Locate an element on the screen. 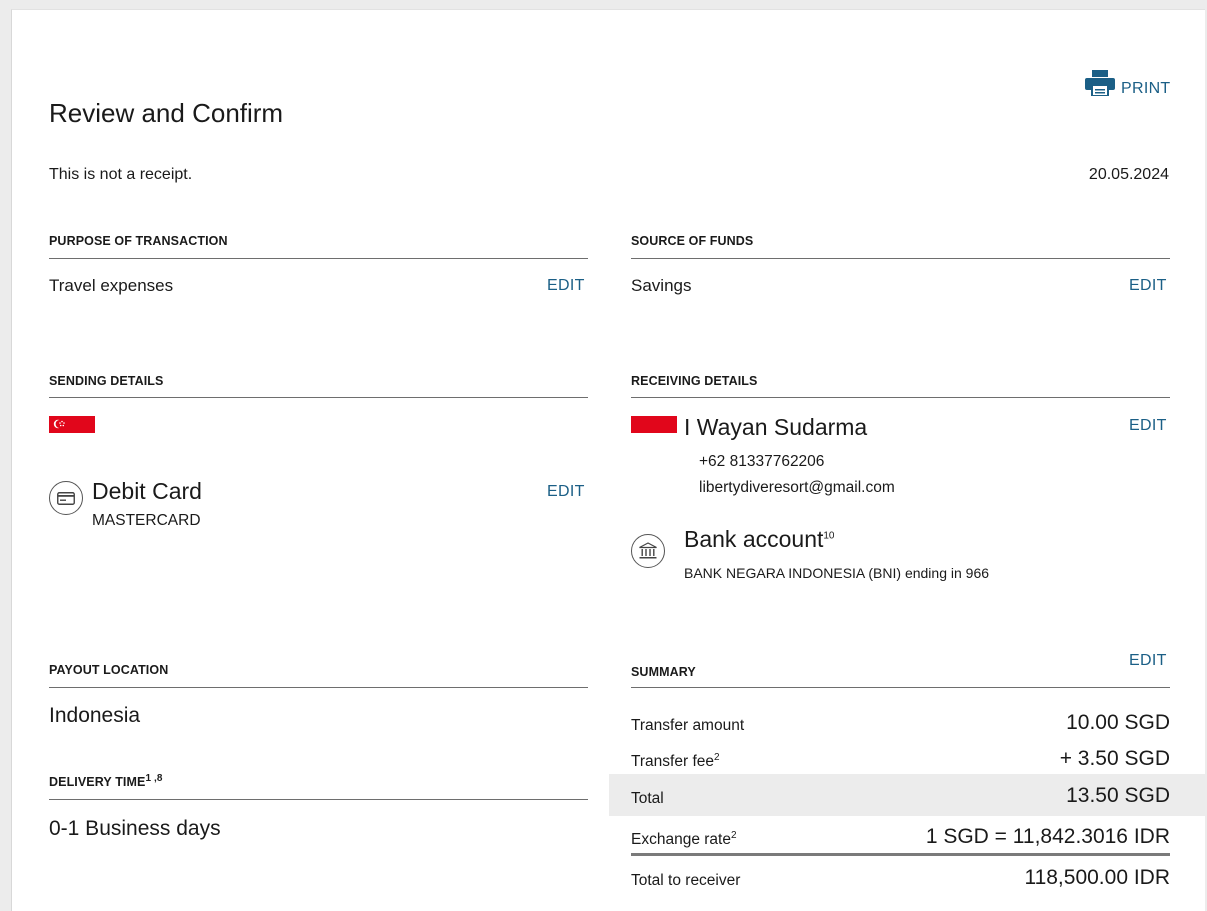  delivery-value: 0-1 Business days is located at coordinates (135, 828).